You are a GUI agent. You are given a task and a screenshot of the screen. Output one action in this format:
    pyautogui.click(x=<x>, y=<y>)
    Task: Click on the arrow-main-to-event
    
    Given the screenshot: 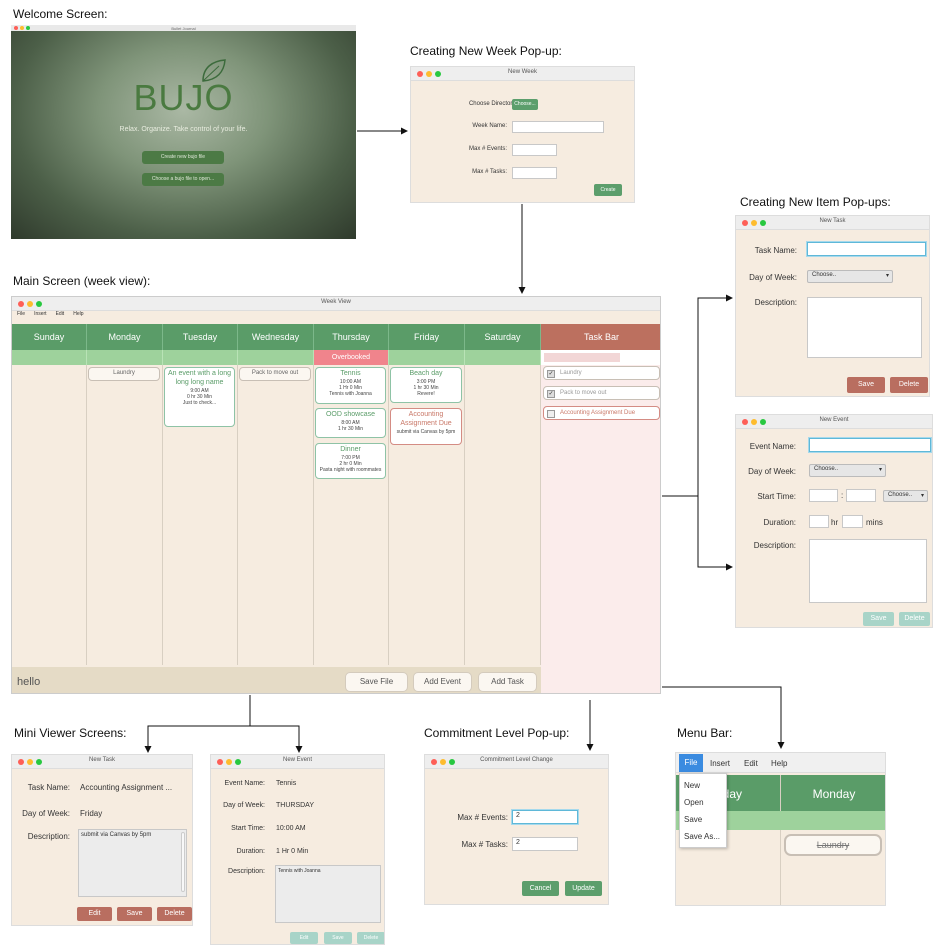 What is the action you would take?
    pyautogui.click(x=715, y=533)
    